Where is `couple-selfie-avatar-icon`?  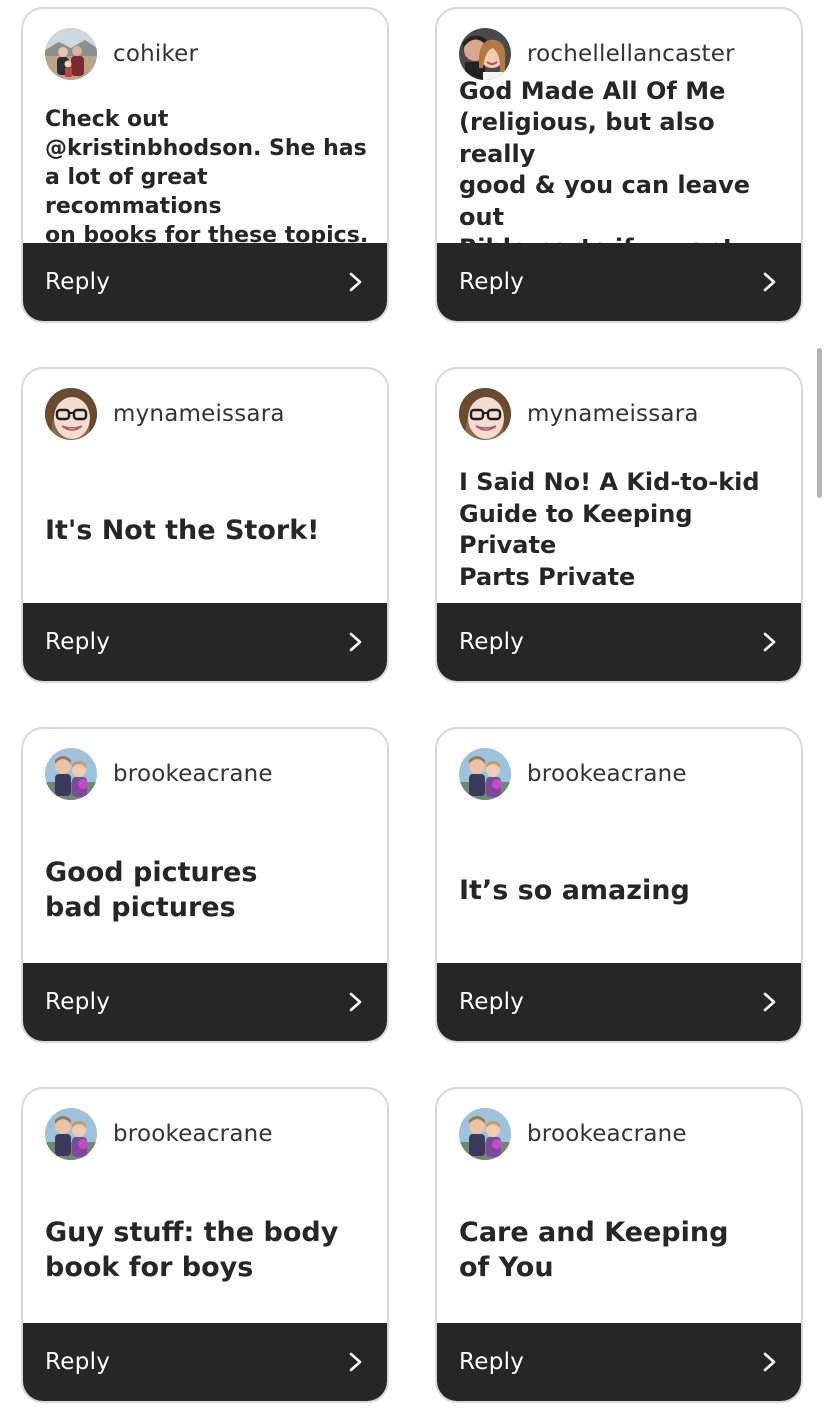
couple-selfie-avatar-icon is located at coordinates (485, 54).